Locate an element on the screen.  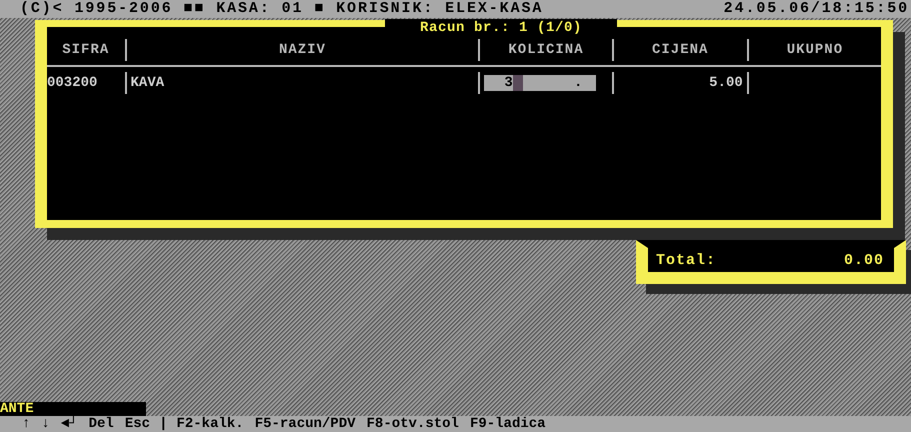
date-time: 24.05.06/18:15:50 is located at coordinates (816, 9).